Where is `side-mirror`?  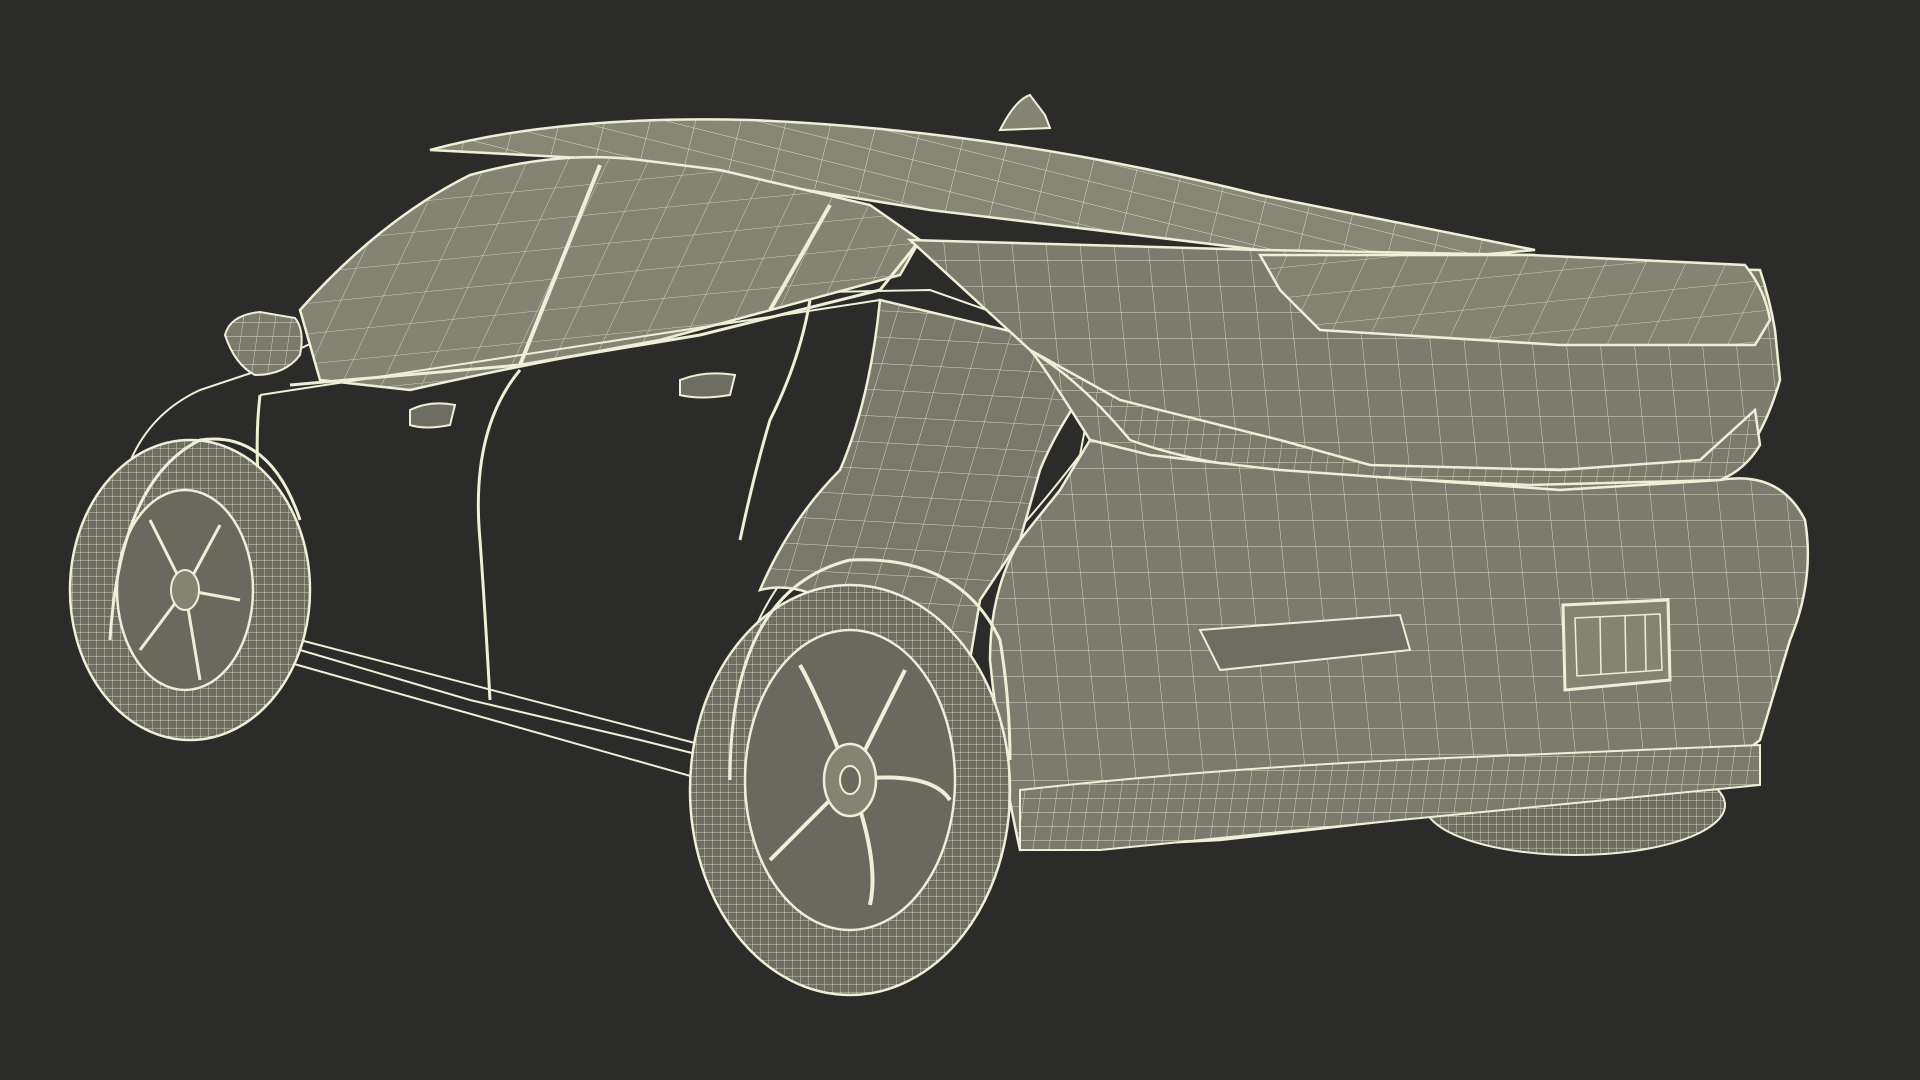
side-mirror is located at coordinates (263, 343).